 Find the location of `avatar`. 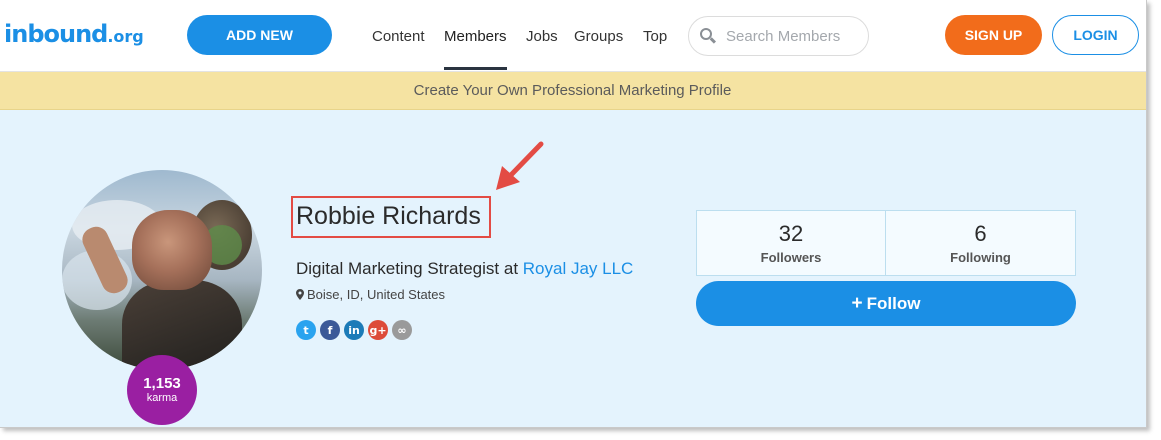

avatar is located at coordinates (162, 270).